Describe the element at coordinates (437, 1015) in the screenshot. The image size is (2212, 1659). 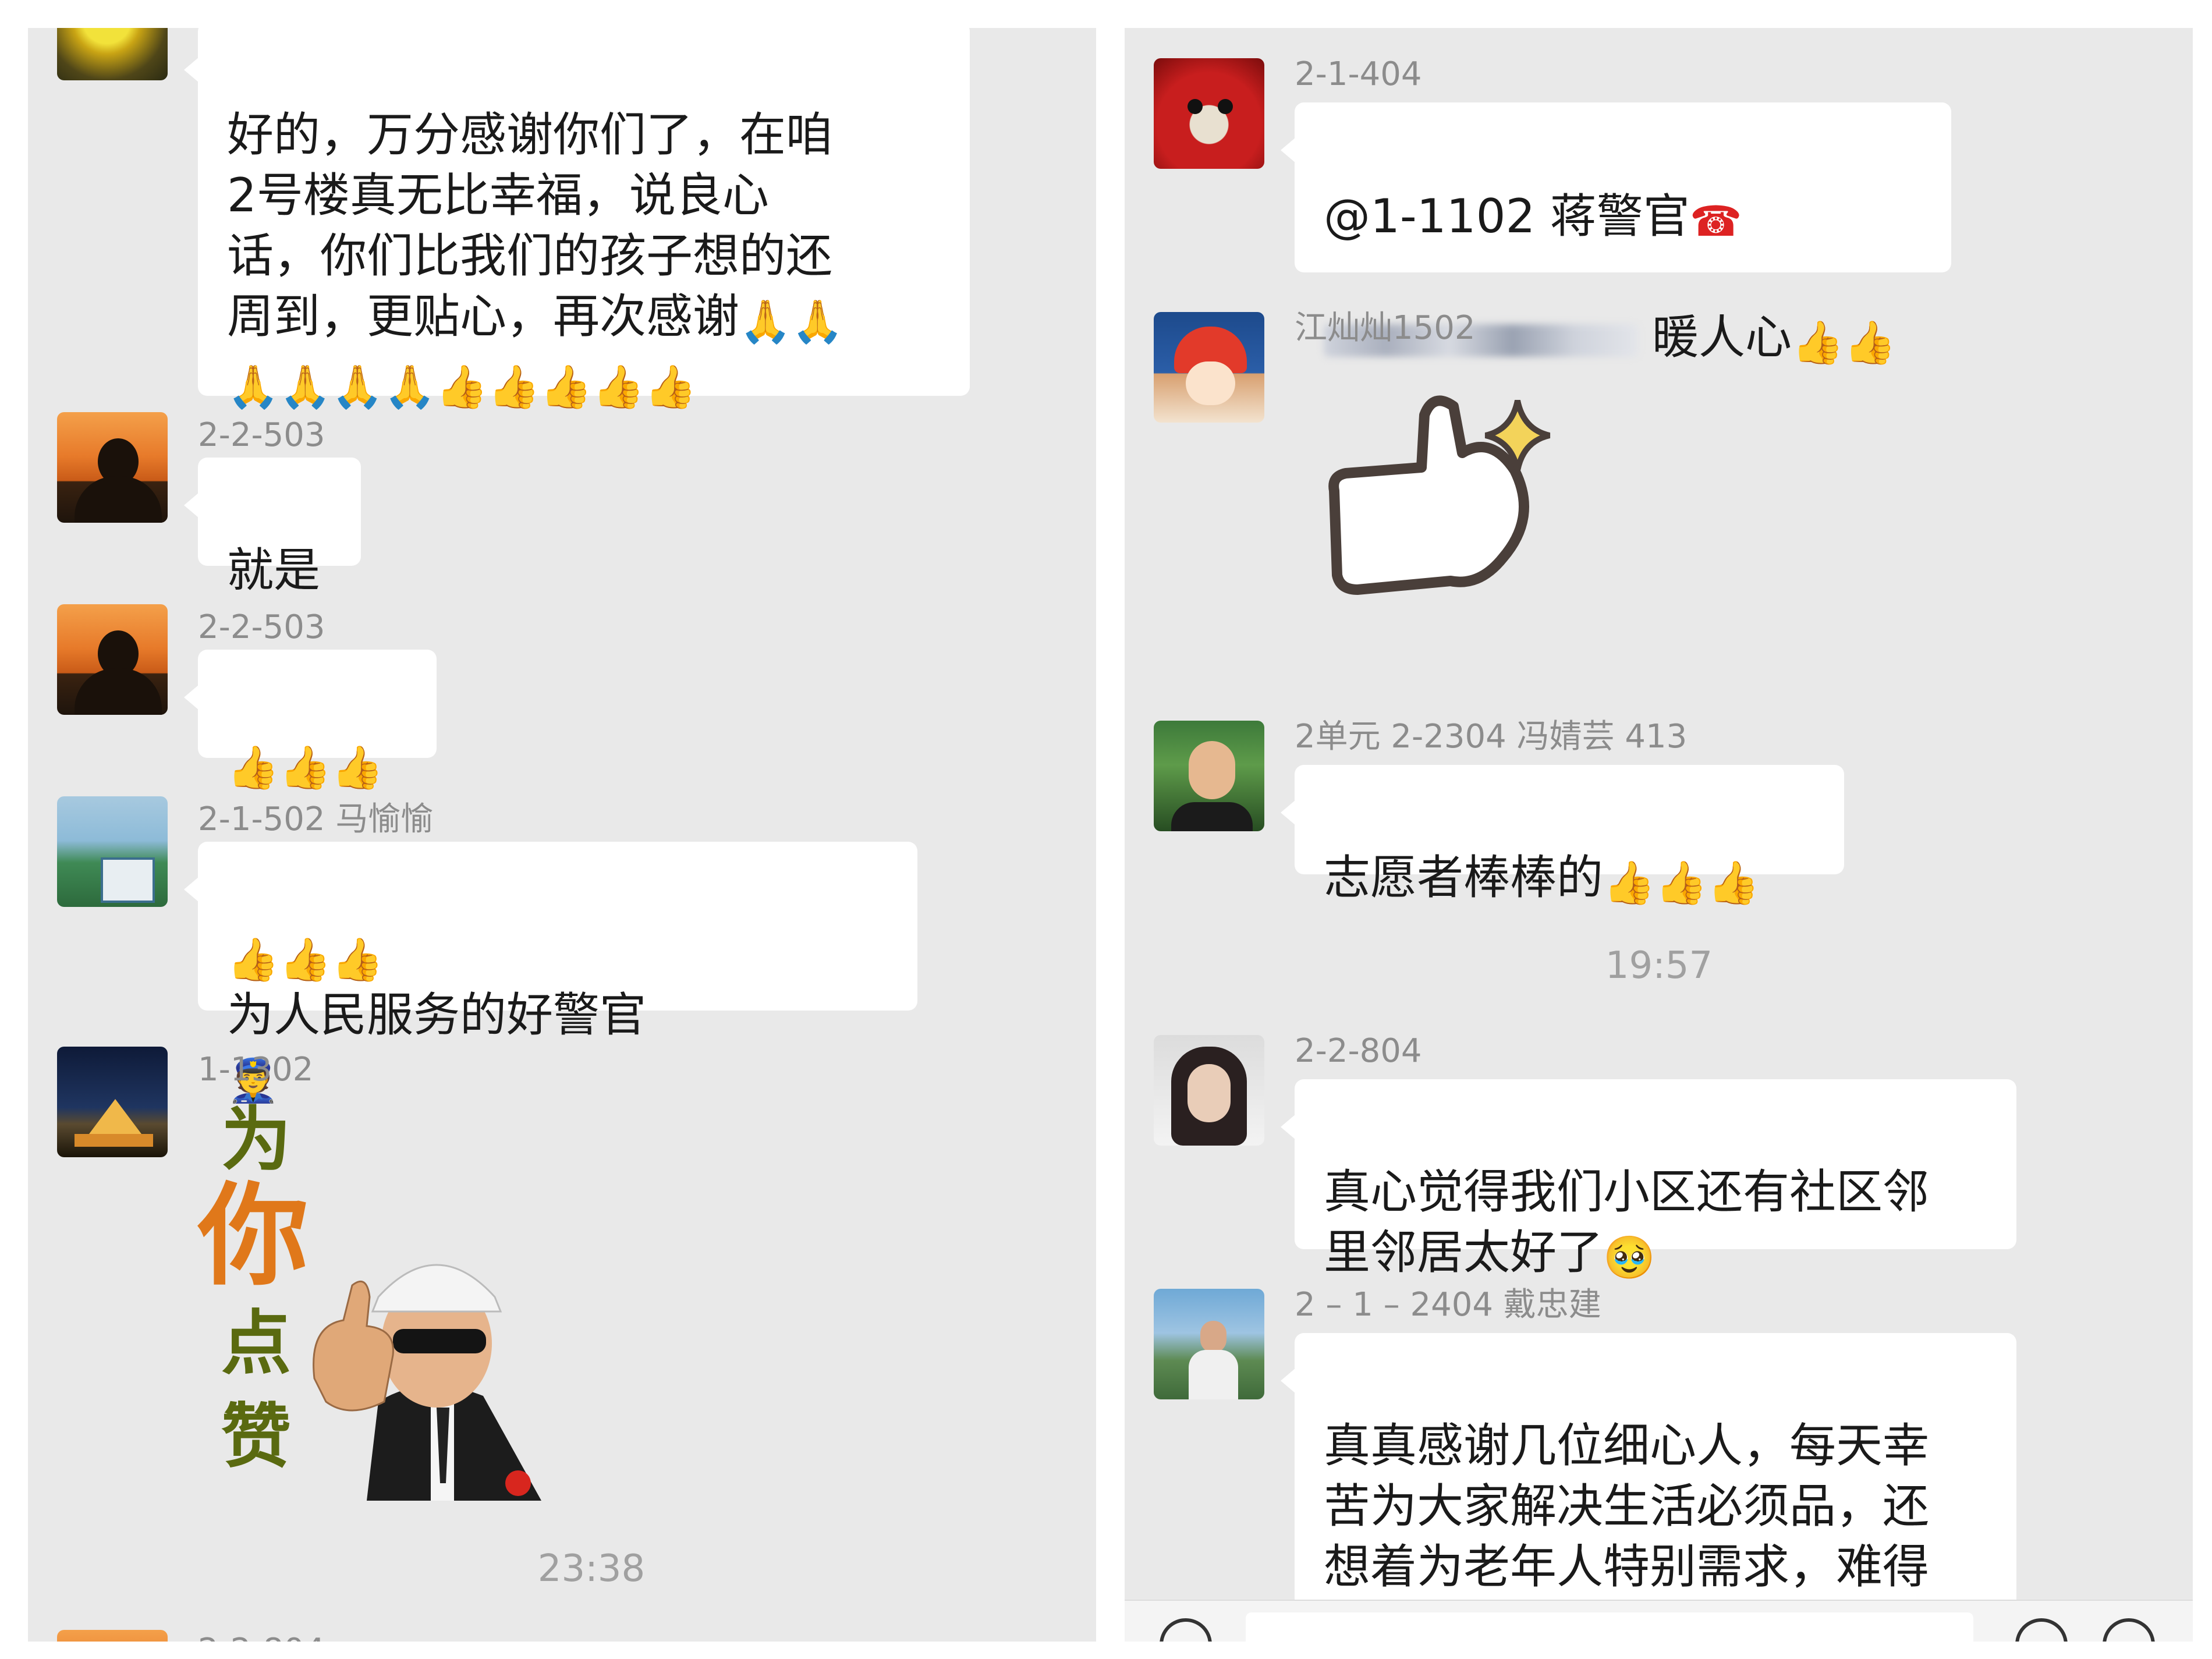
I see `message-text: 为人民服务的好警官` at that location.